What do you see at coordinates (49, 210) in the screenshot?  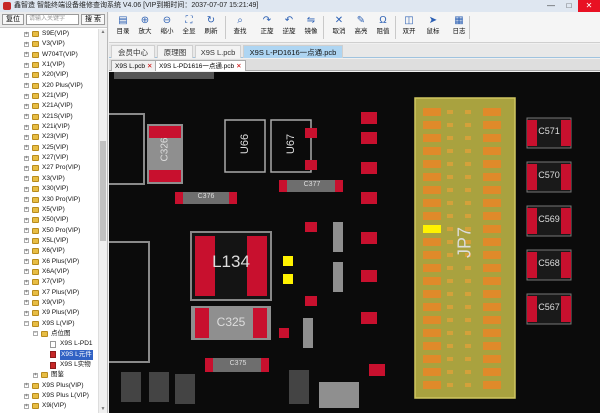 I see `tree-item: + X5(VIP)` at bounding box center [49, 210].